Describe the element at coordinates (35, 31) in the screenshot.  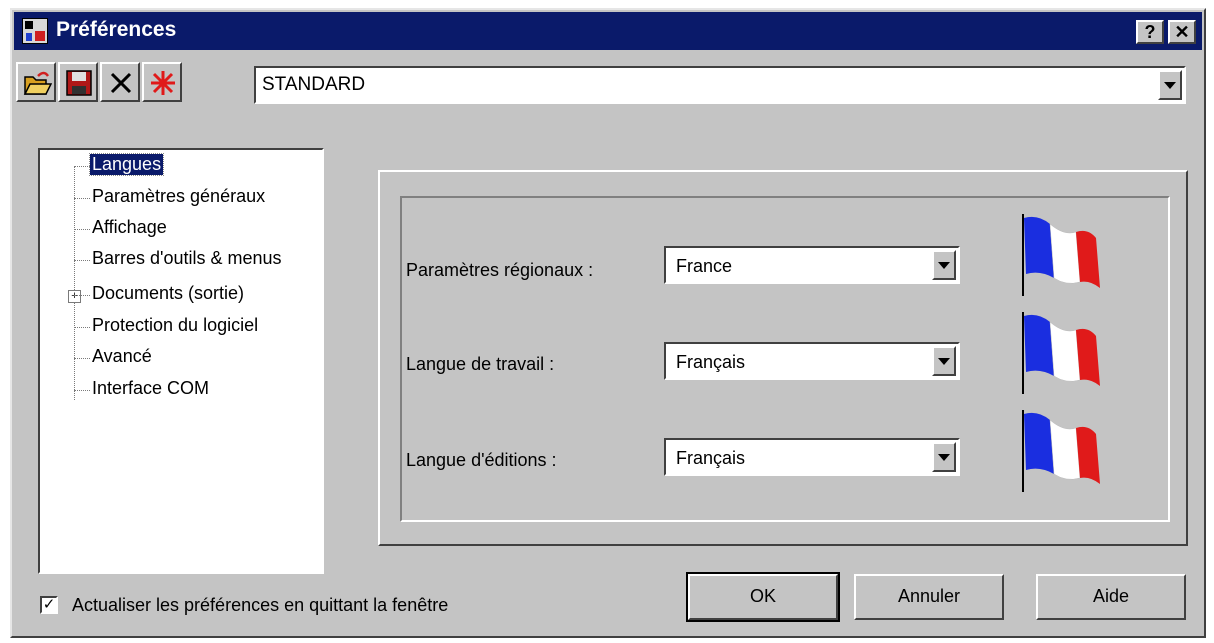
I see `app-icon` at that location.